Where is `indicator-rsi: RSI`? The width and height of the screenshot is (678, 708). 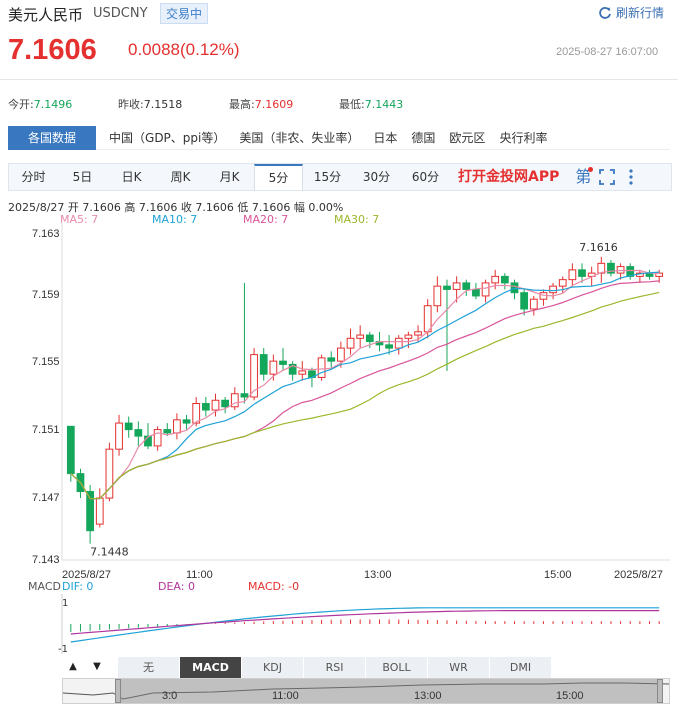 indicator-rsi: RSI is located at coordinates (335, 667).